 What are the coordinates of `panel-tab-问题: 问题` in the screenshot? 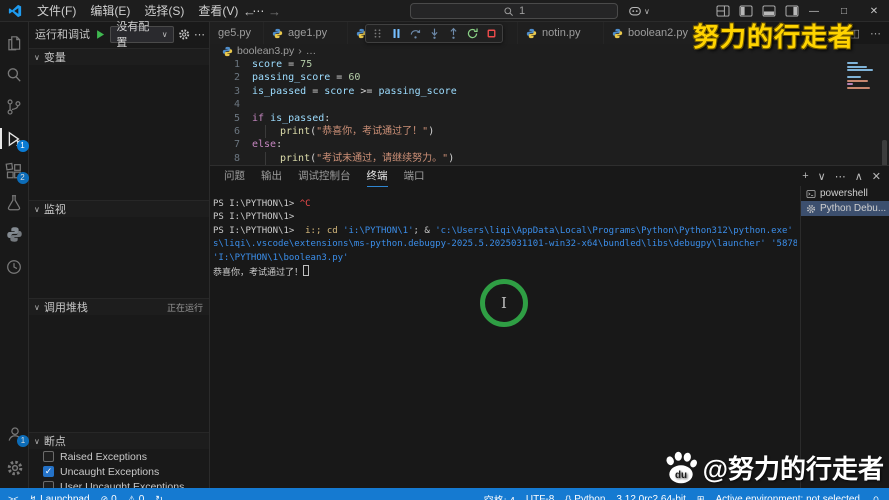 It's located at (234, 176).